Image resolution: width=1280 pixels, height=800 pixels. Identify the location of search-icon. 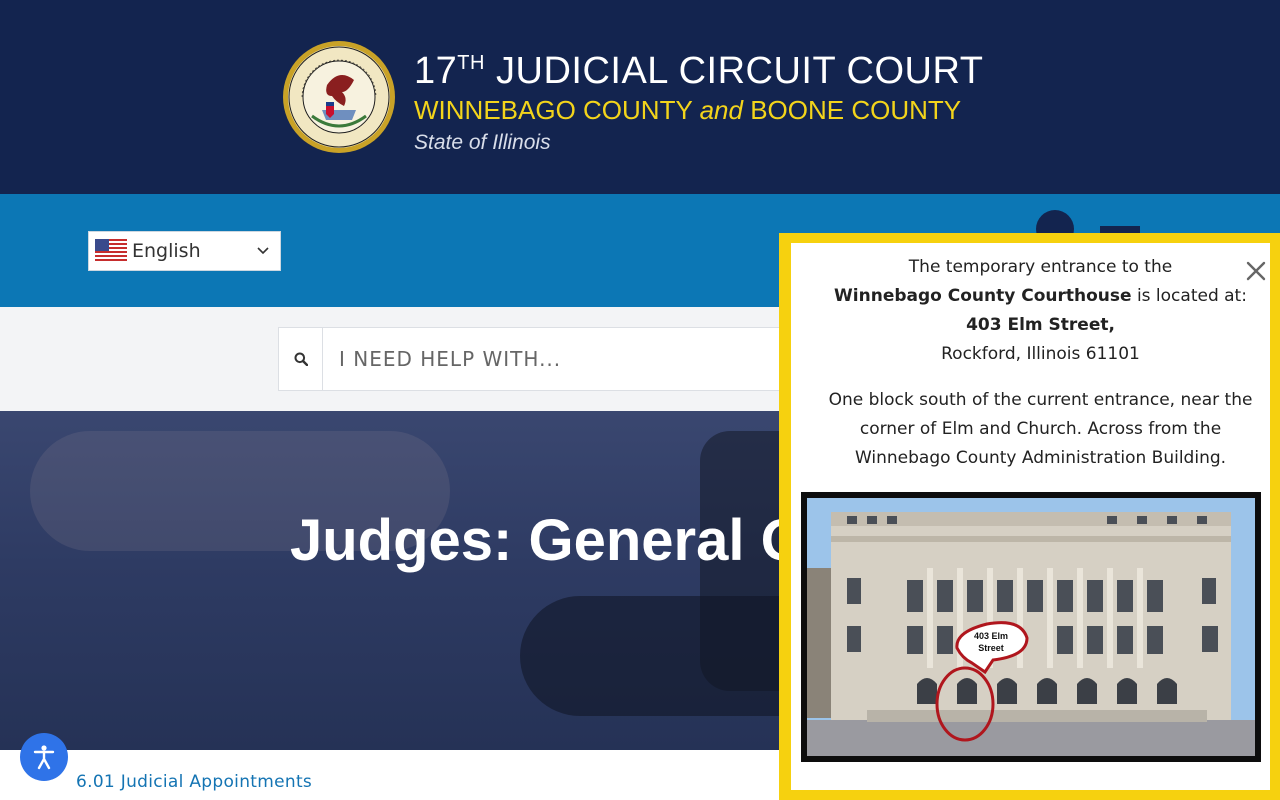
(301, 359).